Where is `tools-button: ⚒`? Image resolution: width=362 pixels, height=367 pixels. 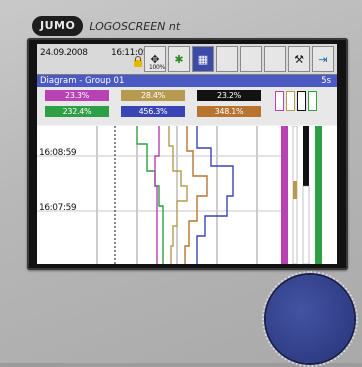 tools-button: ⚒ is located at coordinates (299, 59).